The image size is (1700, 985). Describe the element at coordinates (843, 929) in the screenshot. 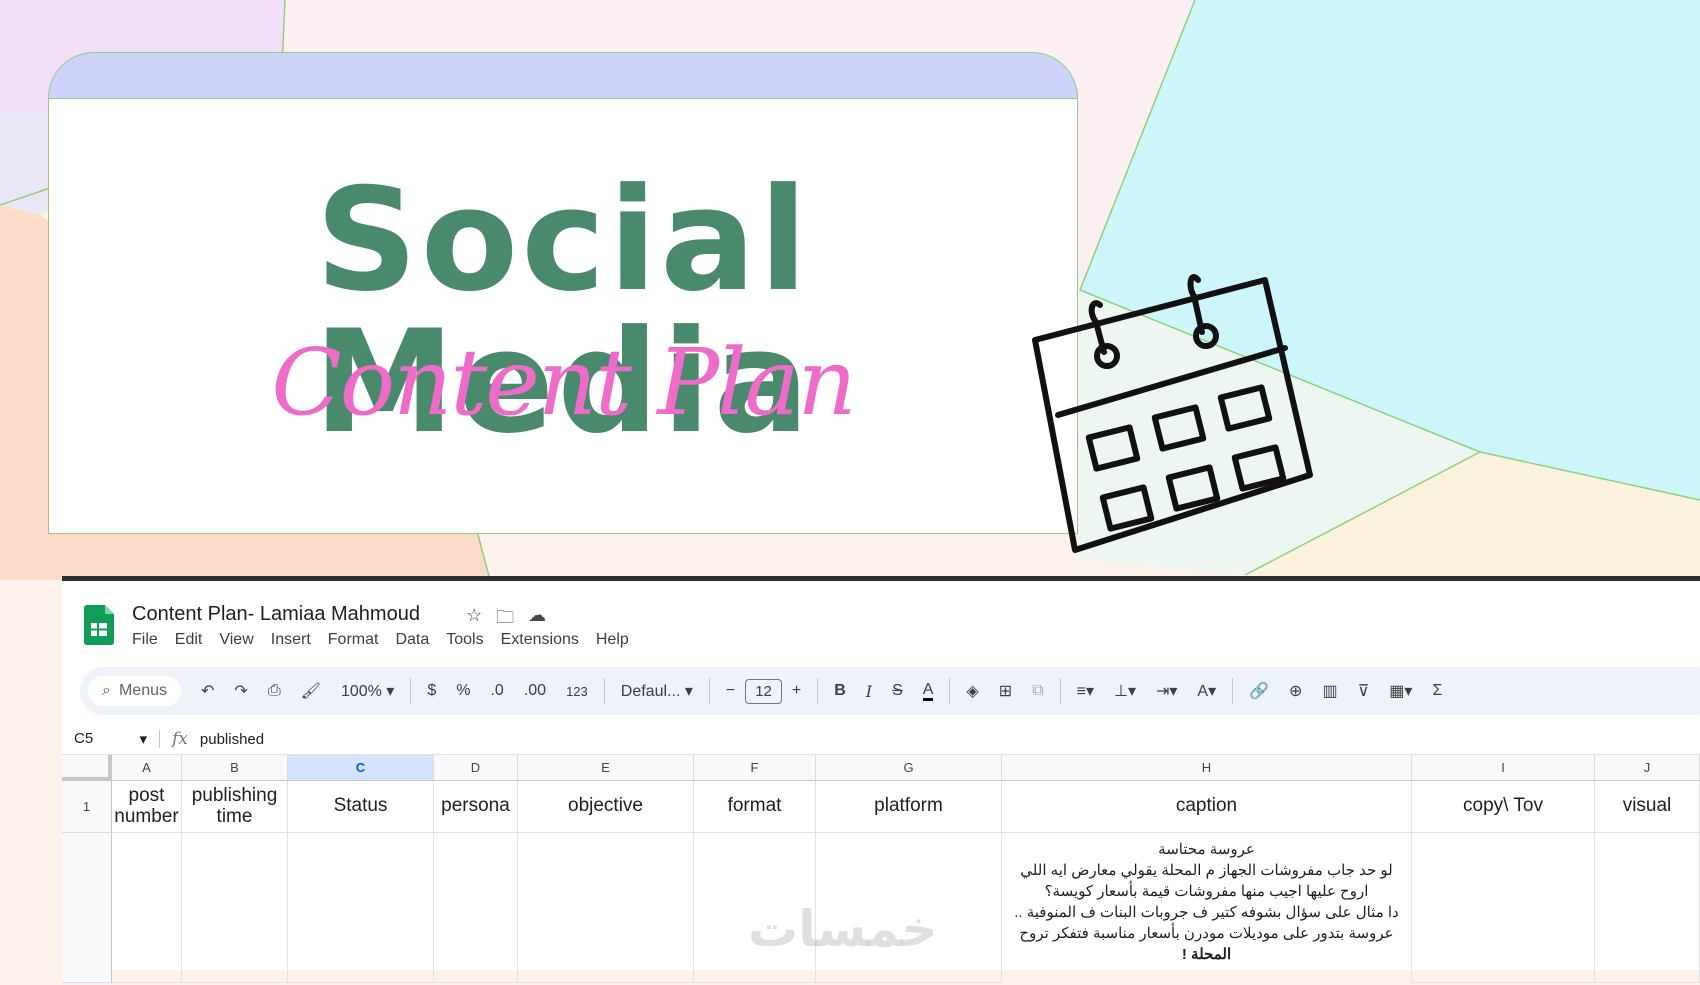

I see `watermark: خمسات` at that location.